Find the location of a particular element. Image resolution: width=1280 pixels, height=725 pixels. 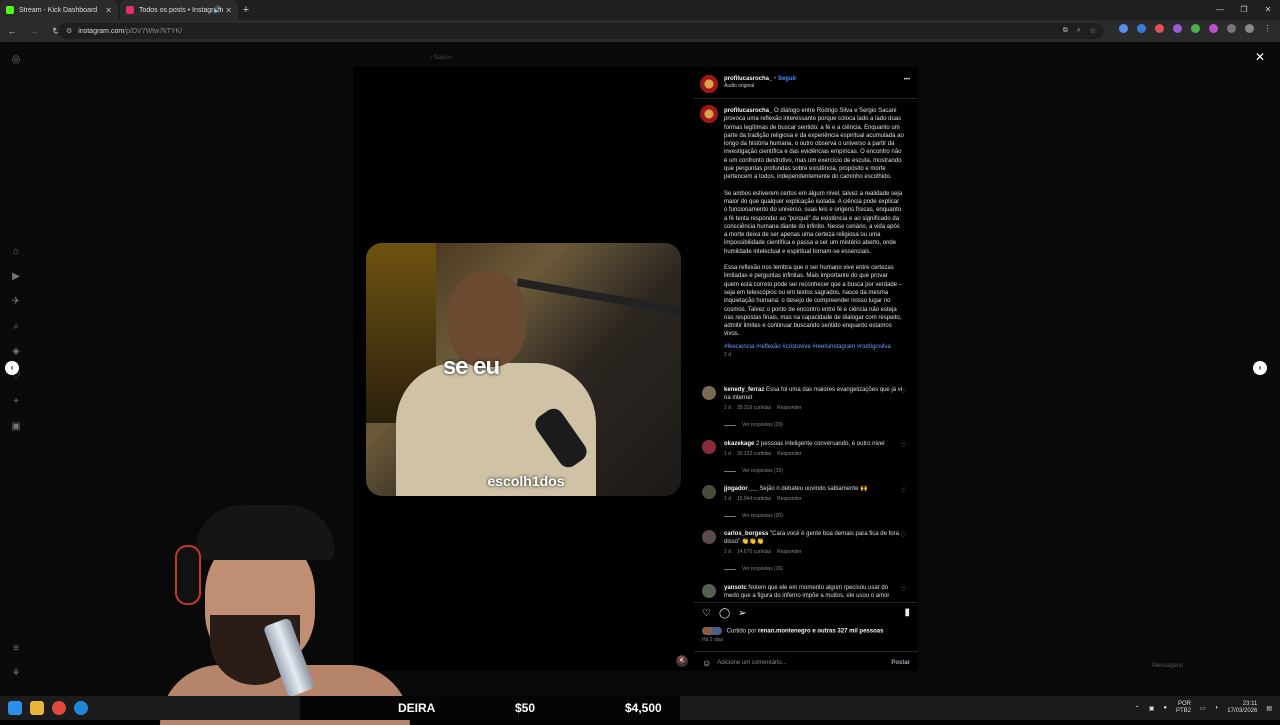

close-modal-icon: ✕ is located at coordinates (1260, 57).